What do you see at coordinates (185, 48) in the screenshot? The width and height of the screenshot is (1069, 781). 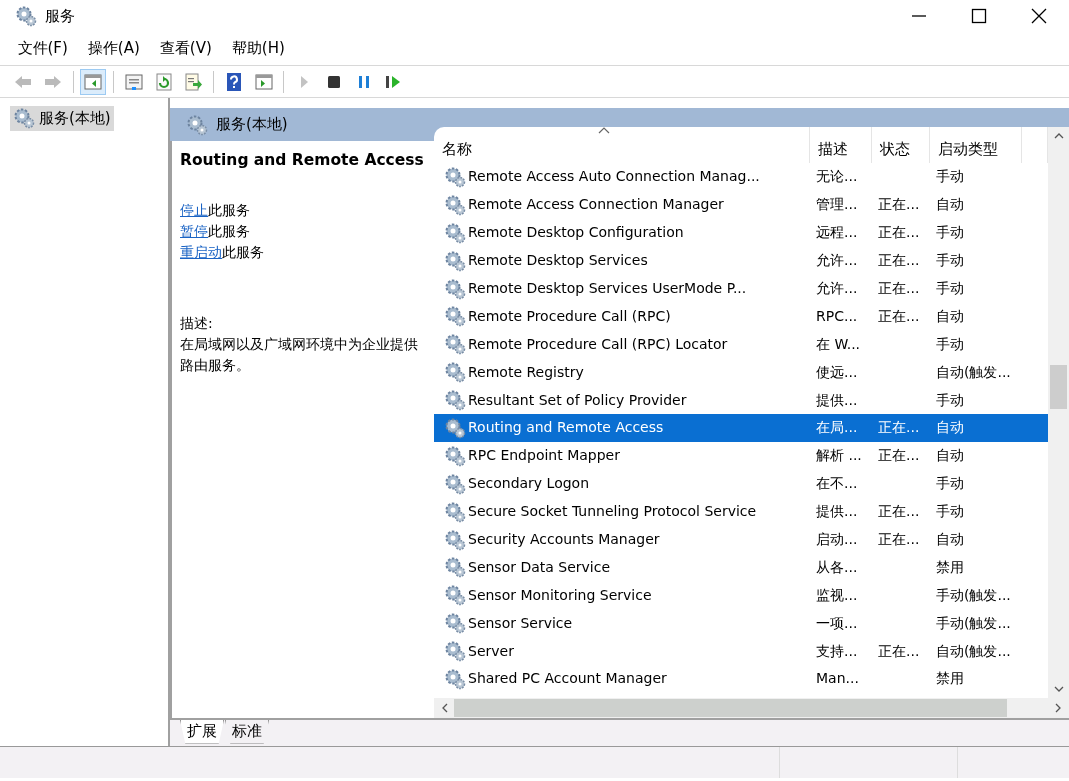 I see `menu-item: 查看(V)` at bounding box center [185, 48].